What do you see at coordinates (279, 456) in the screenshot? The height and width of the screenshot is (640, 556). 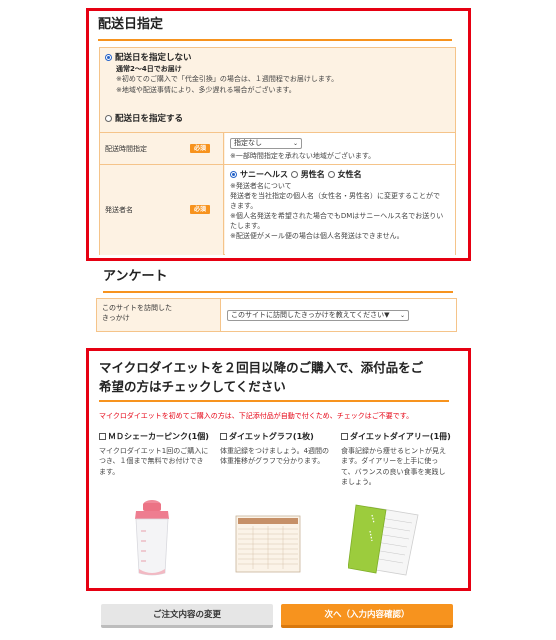 I see `gift-graph-desc: 体重記録をつけましょう。4週間の 体重推移がグラフで分かります。` at bounding box center [279, 456].